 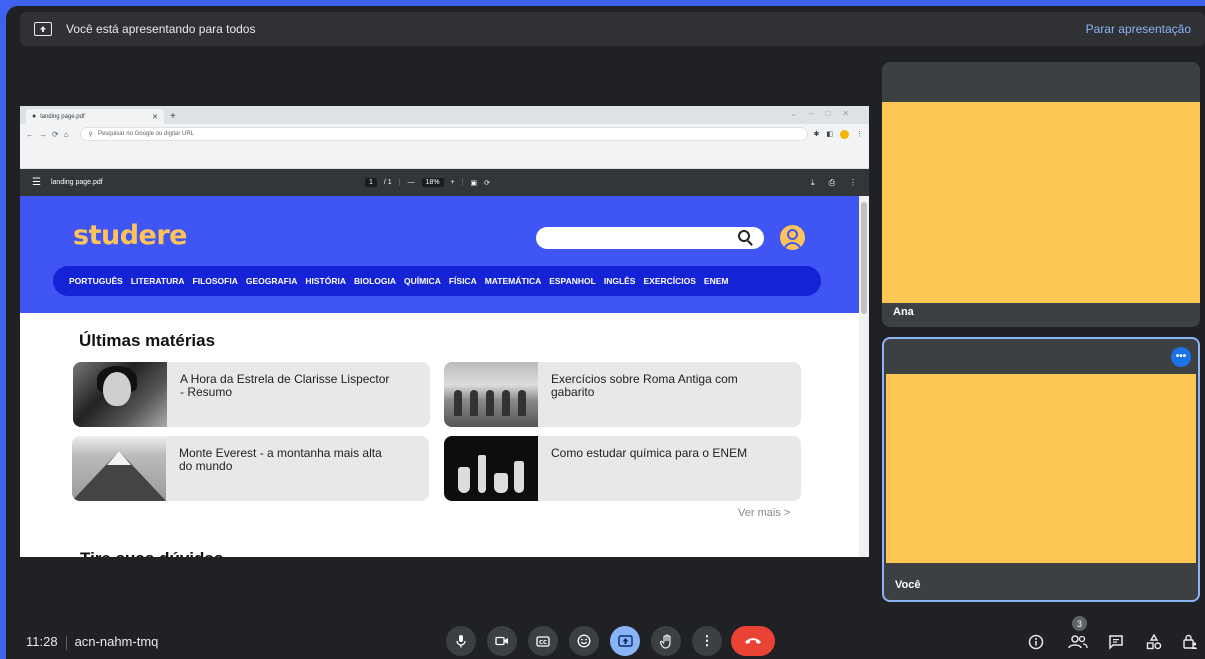 I want to click on browser-tab: ● landing page.pdf ✕, so click(x=95, y=116).